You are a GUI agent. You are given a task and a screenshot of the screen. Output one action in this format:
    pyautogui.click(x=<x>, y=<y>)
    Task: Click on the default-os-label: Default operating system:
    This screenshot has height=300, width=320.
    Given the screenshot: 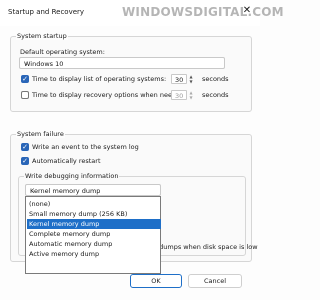 What is the action you would take?
    pyautogui.click(x=62, y=52)
    